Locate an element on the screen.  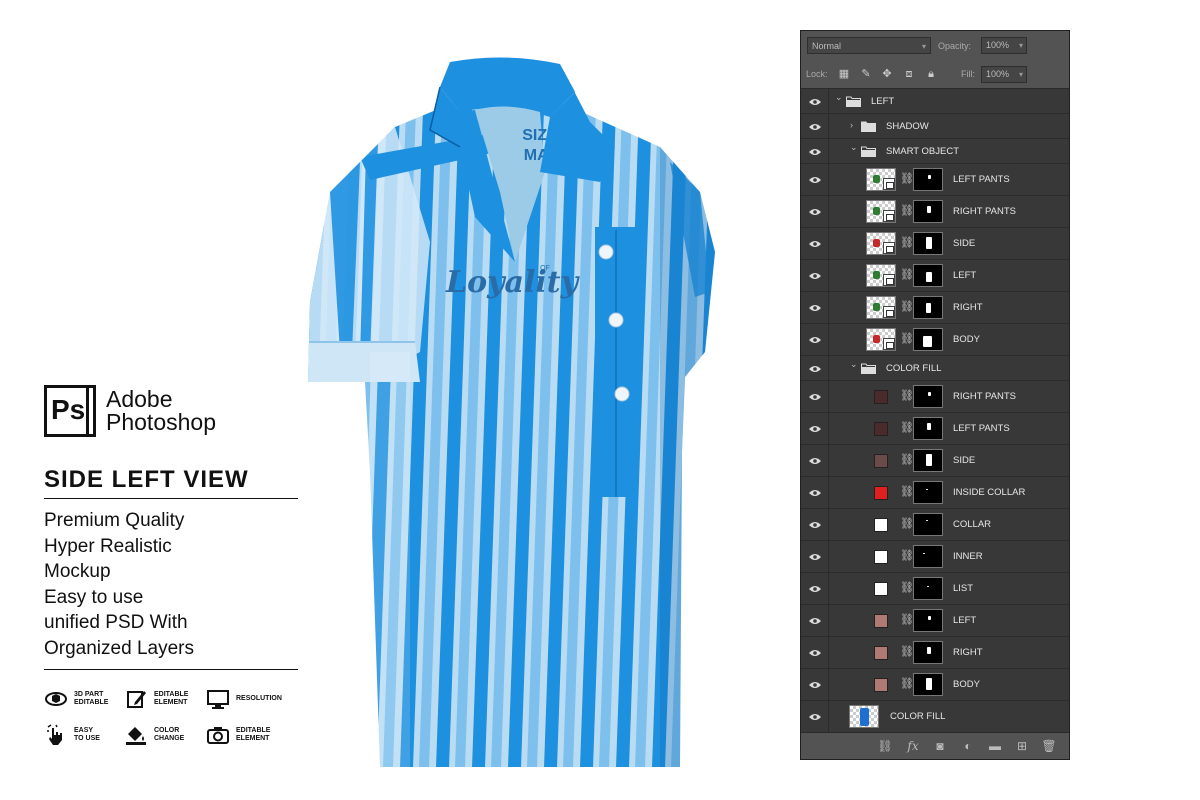
layer-row: ⌄ COLOR FILL is located at coordinates (935, 368).